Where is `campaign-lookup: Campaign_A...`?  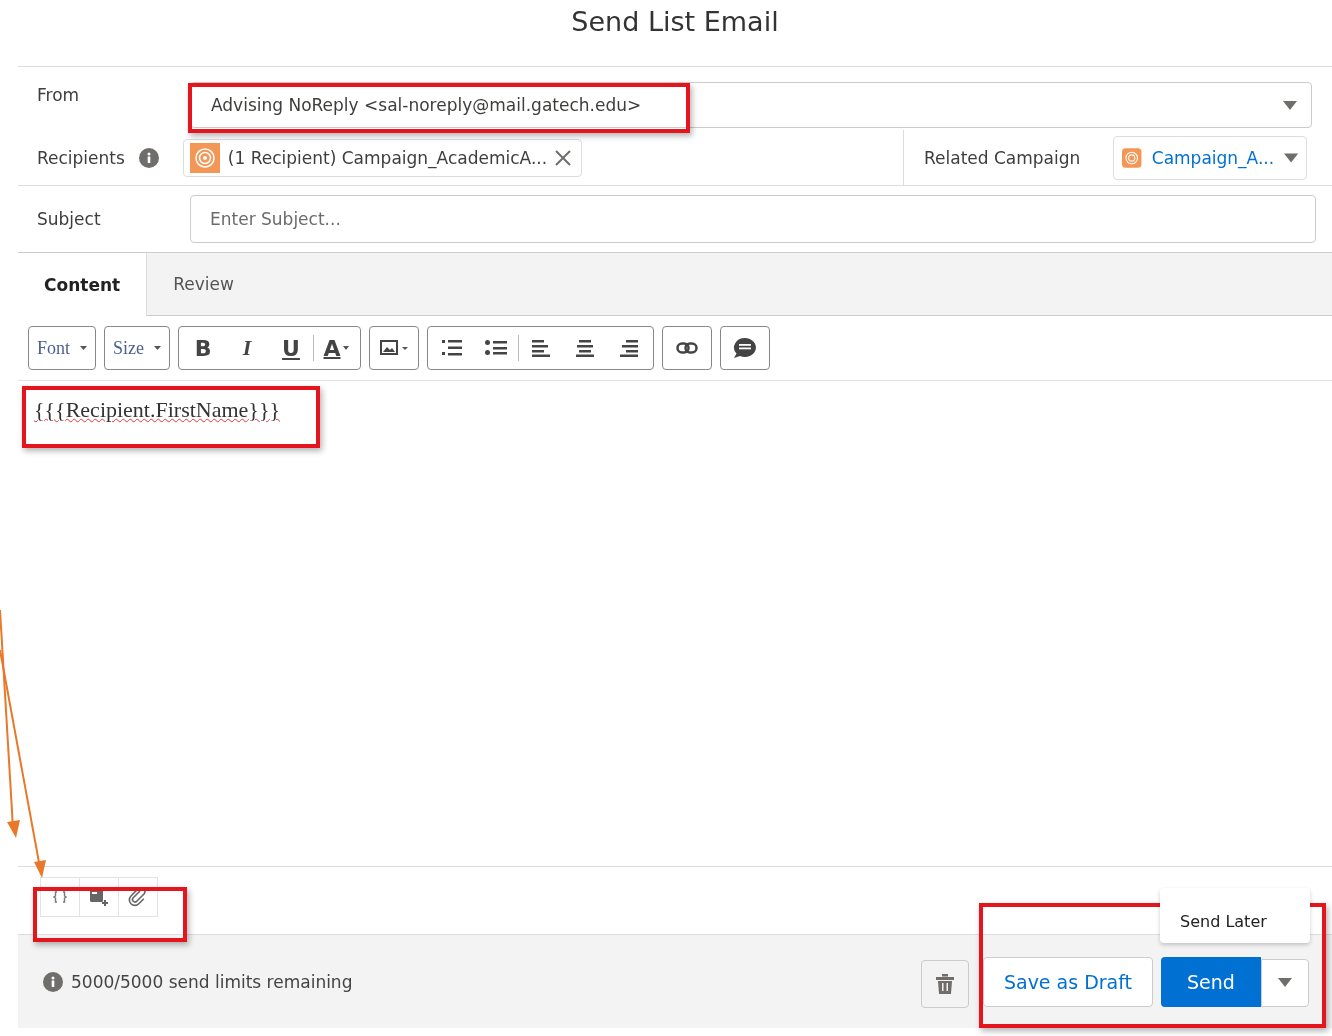 campaign-lookup: Campaign_A... is located at coordinates (1210, 157).